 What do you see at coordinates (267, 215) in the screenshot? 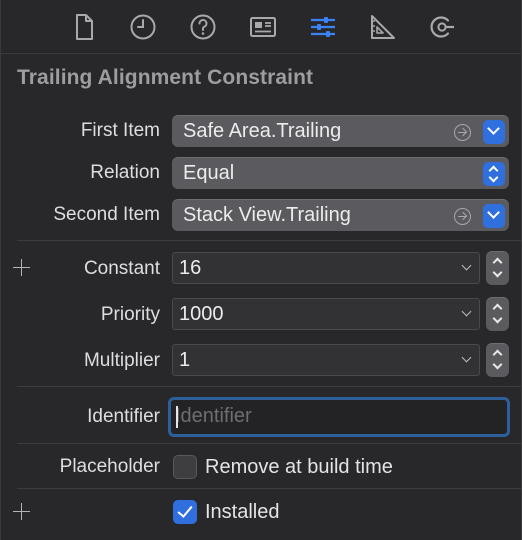
I see `second-item-value: Stack View.Trailing` at bounding box center [267, 215].